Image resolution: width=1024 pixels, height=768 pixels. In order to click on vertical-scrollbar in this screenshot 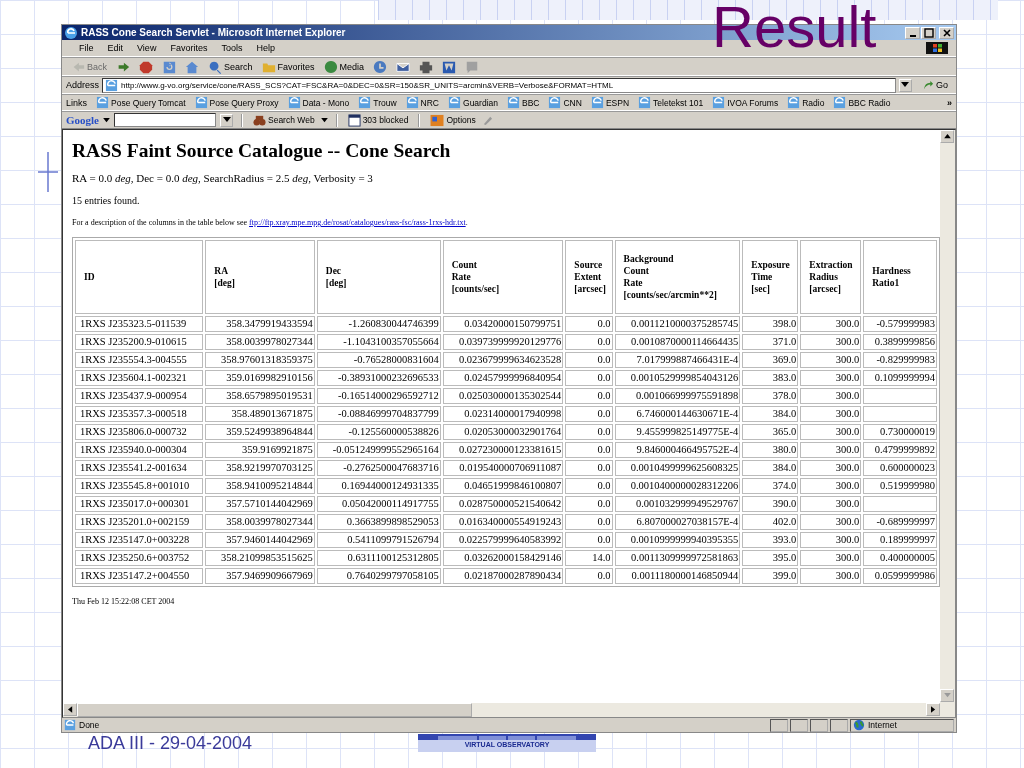, I will do `click(947, 423)`.